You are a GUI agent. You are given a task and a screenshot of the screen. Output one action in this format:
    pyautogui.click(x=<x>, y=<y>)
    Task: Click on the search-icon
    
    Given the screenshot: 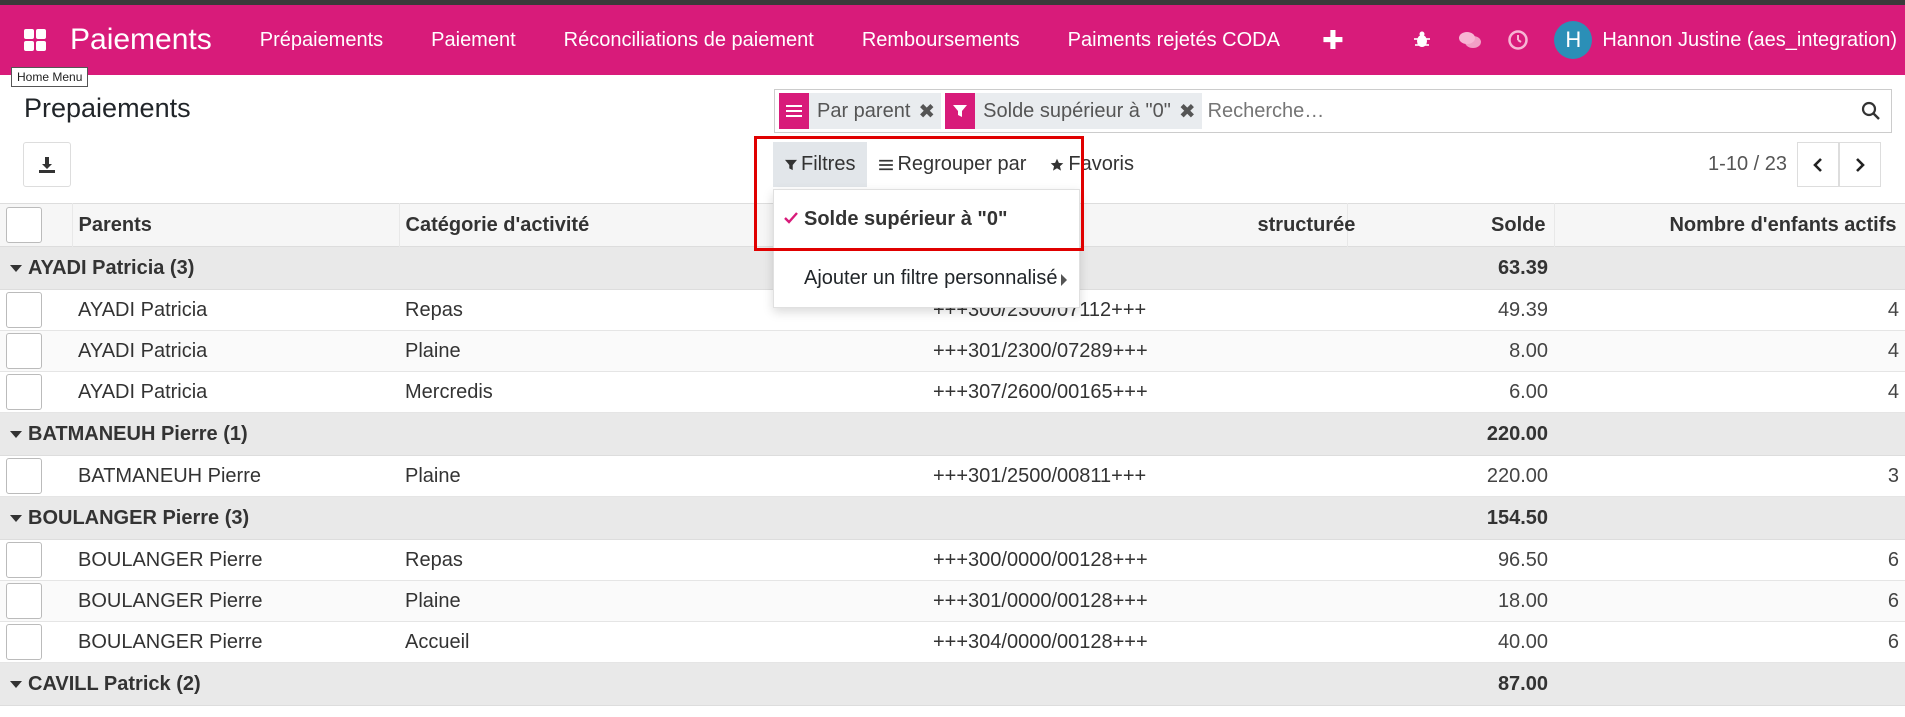 What is the action you would take?
    pyautogui.click(x=1871, y=111)
    